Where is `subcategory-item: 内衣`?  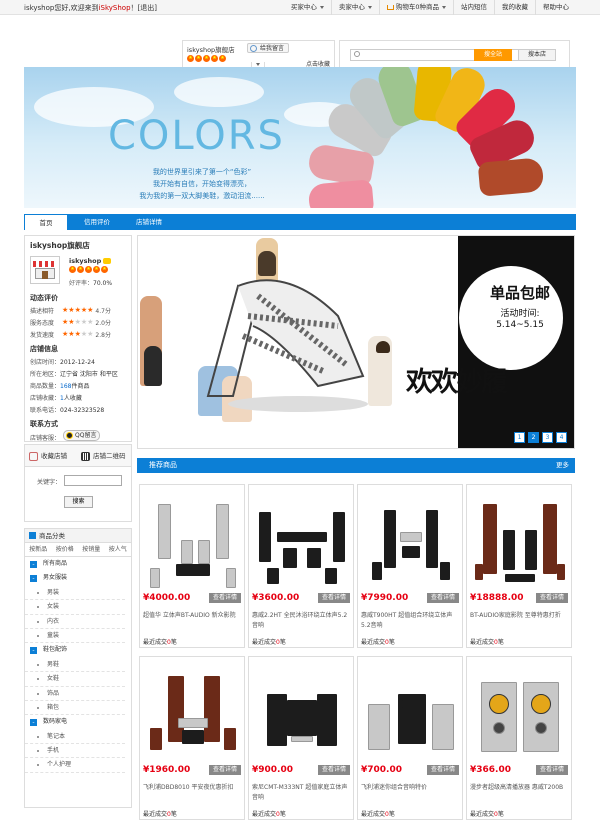 subcategory-item: 内衣 is located at coordinates (75, 622).